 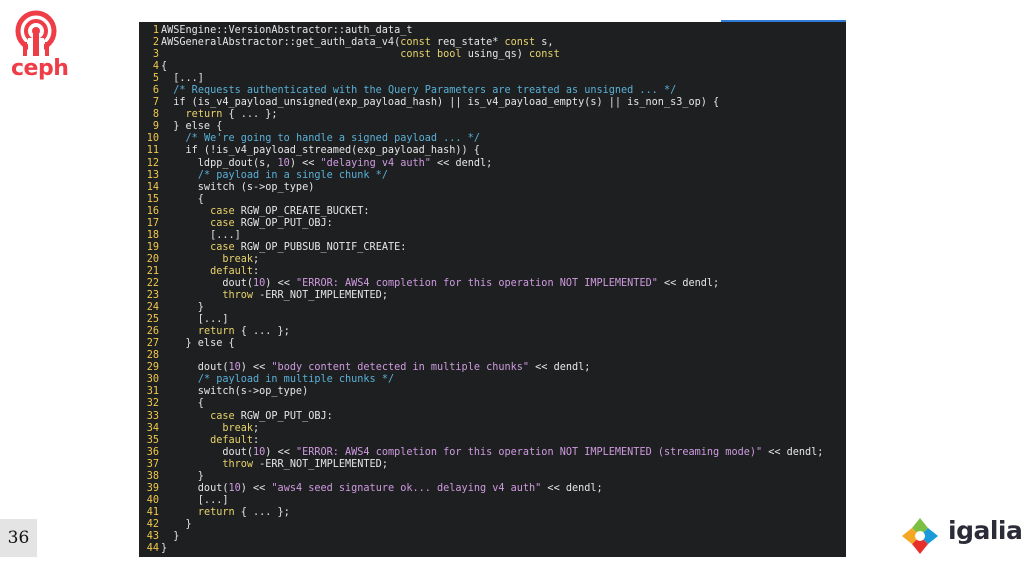 What do you see at coordinates (492, 127) in the screenshot?
I see `code-line: 9 } else {` at bounding box center [492, 127].